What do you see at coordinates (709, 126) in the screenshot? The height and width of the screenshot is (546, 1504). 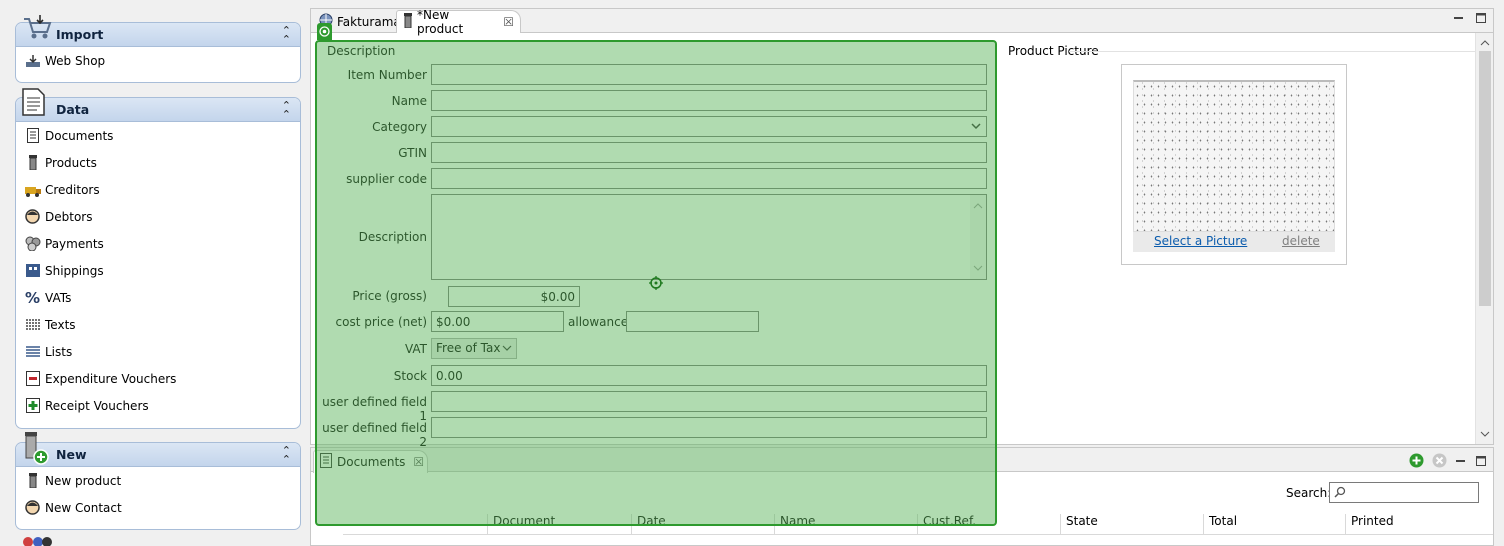 I see `category-combo` at bounding box center [709, 126].